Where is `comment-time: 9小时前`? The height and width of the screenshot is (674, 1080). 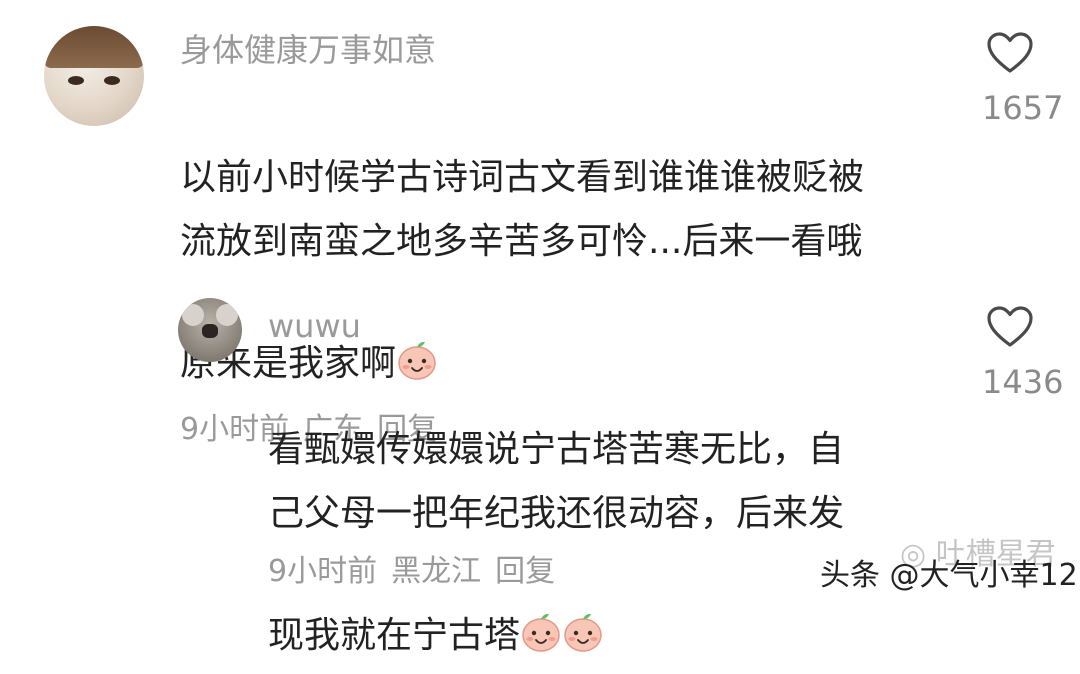 comment-time: 9小时前 is located at coordinates (323, 571).